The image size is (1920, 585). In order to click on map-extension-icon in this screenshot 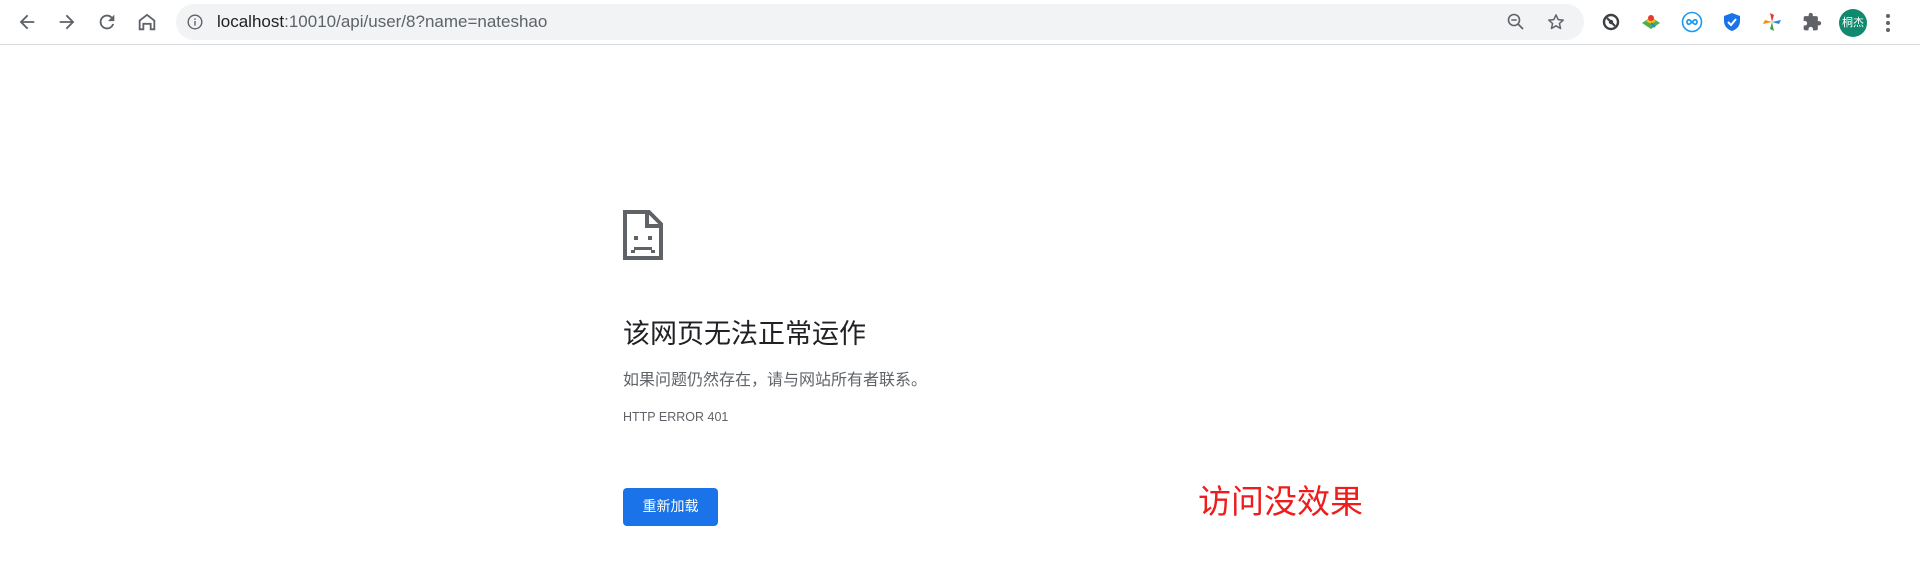, I will do `click(1651, 22)`.